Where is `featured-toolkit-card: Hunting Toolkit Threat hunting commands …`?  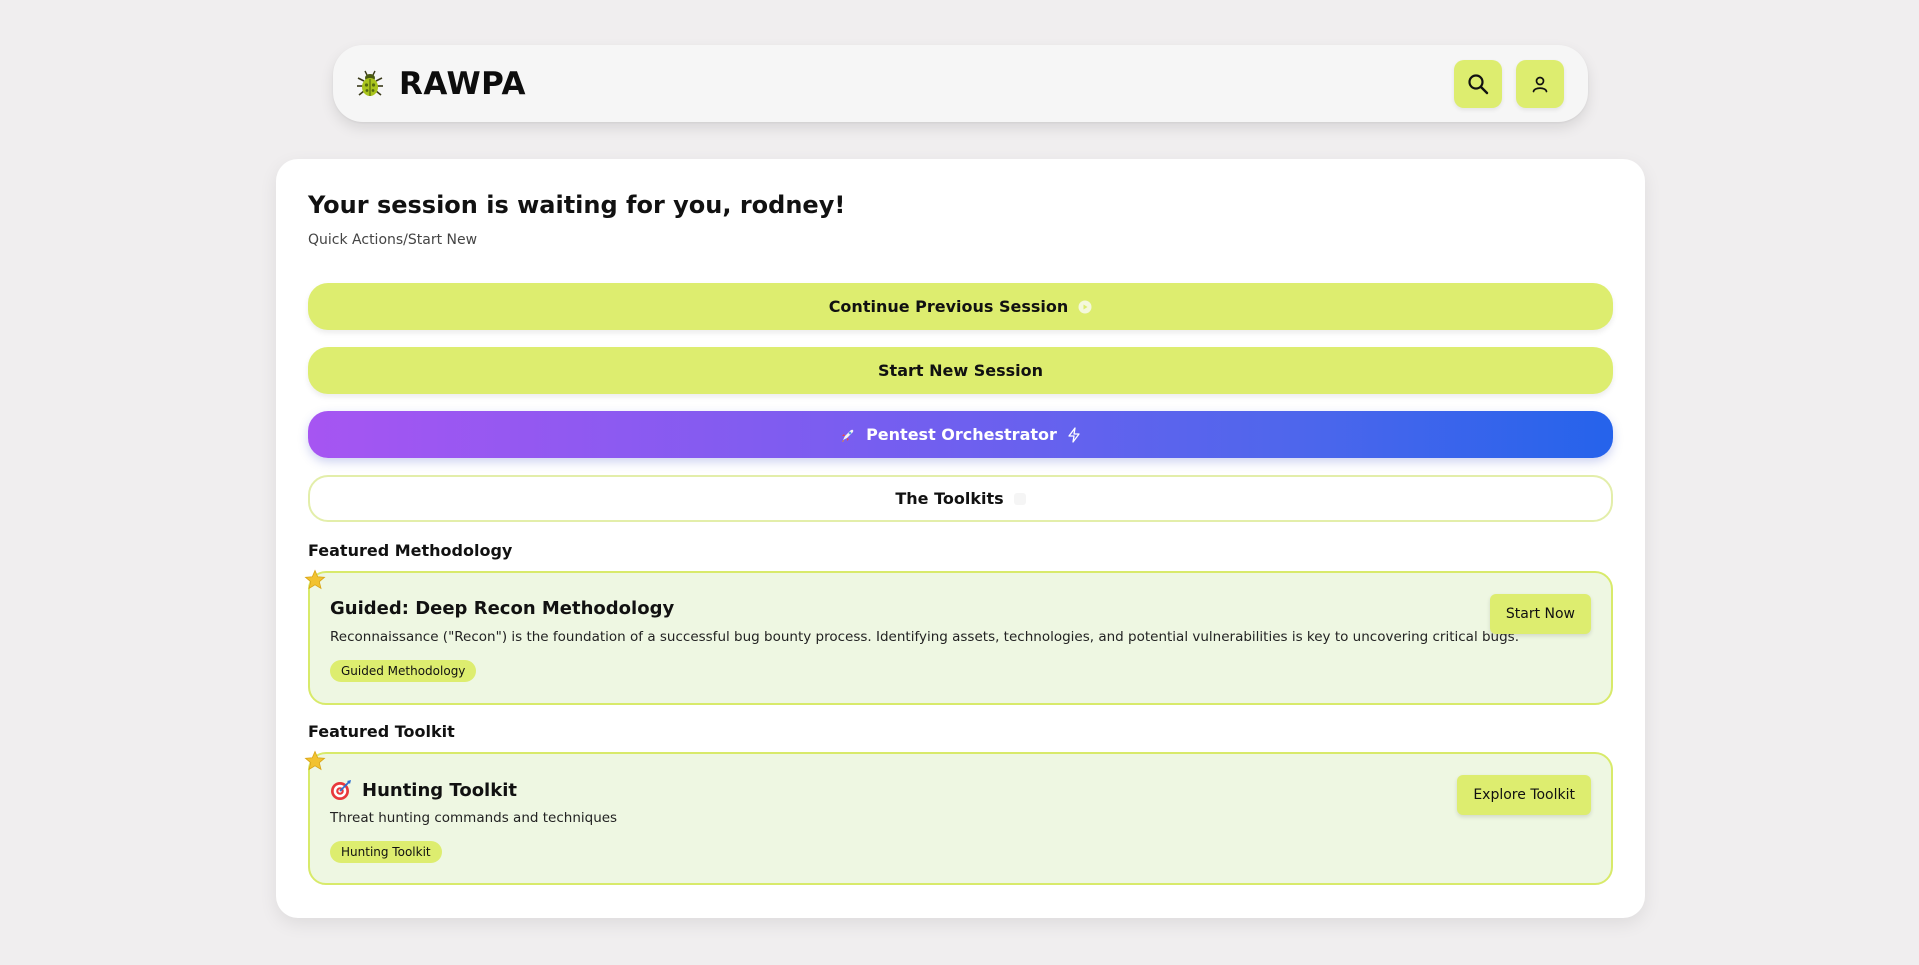
featured-toolkit-card: Hunting Toolkit Threat hunting commands … is located at coordinates (958, 817).